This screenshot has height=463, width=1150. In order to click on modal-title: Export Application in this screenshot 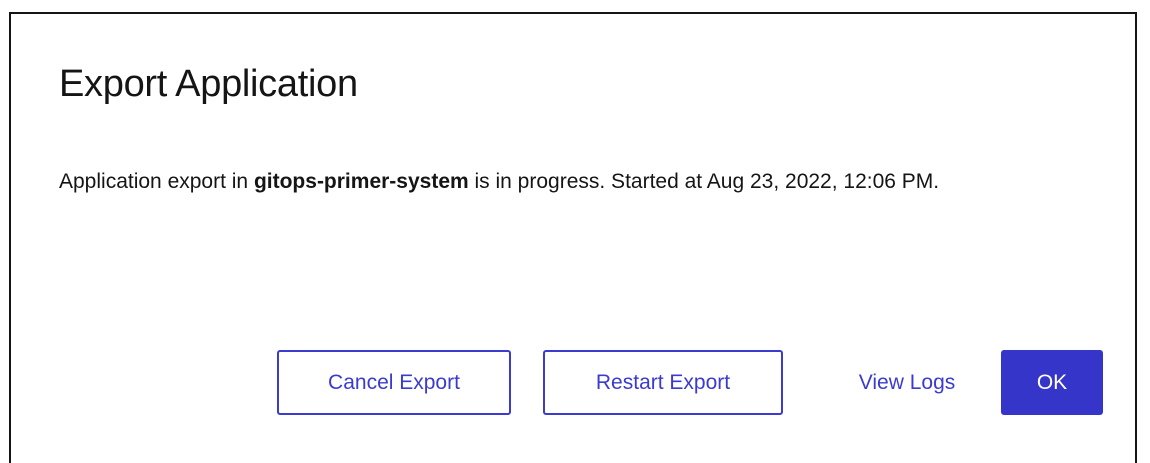, I will do `click(208, 84)`.